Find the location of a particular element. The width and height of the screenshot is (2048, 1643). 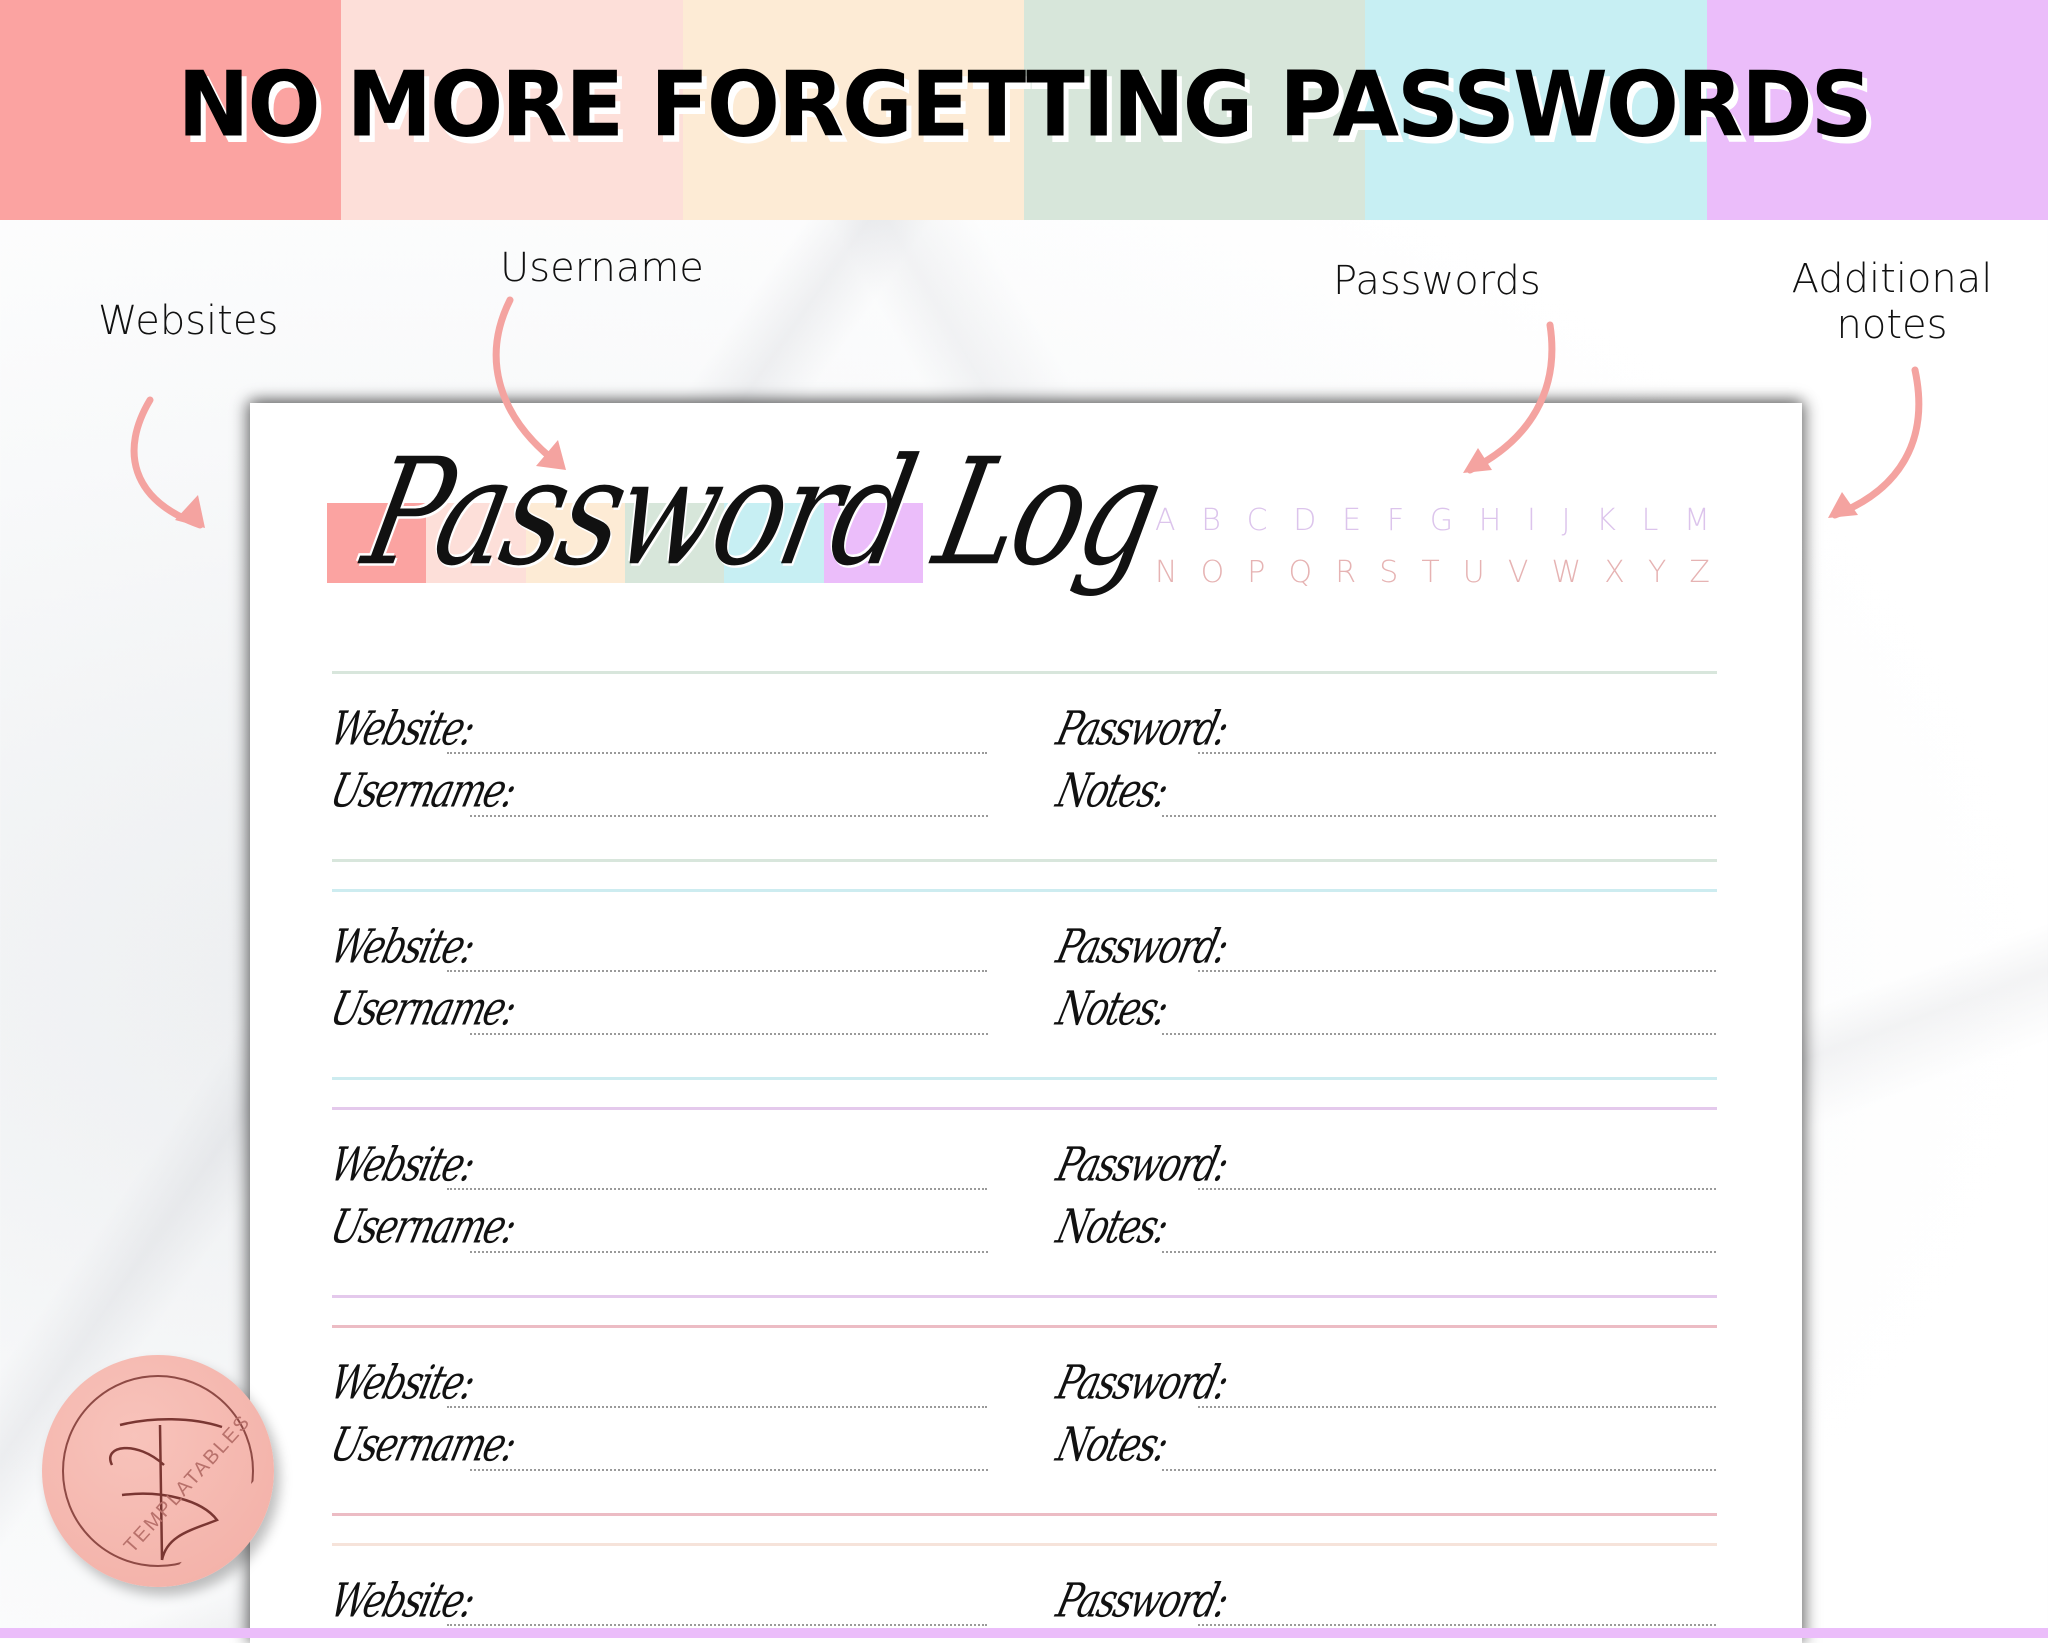

arrowhead-websites-icon is located at coordinates (190, 511).